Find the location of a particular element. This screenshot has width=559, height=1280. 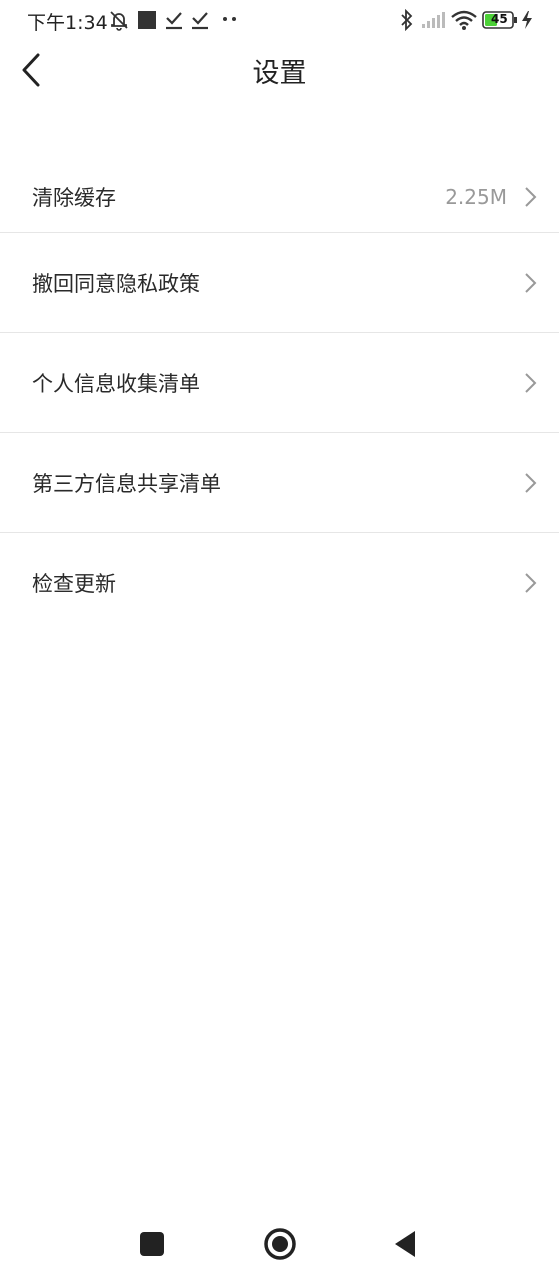

settings-item-label: 撤回同意隐私政策 is located at coordinates (116, 283).